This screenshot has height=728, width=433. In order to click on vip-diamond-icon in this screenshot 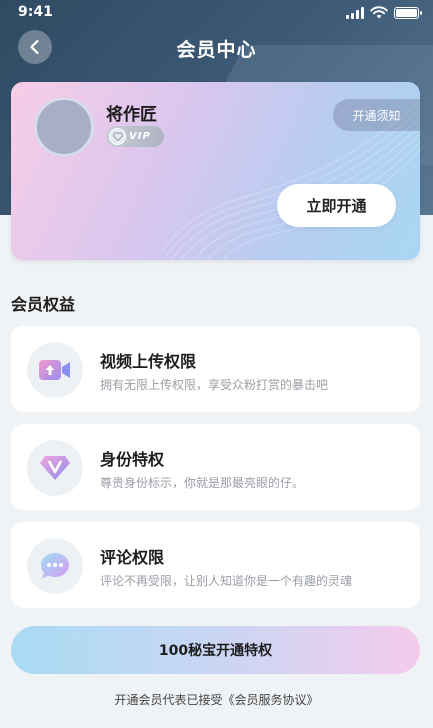, I will do `click(55, 468)`.